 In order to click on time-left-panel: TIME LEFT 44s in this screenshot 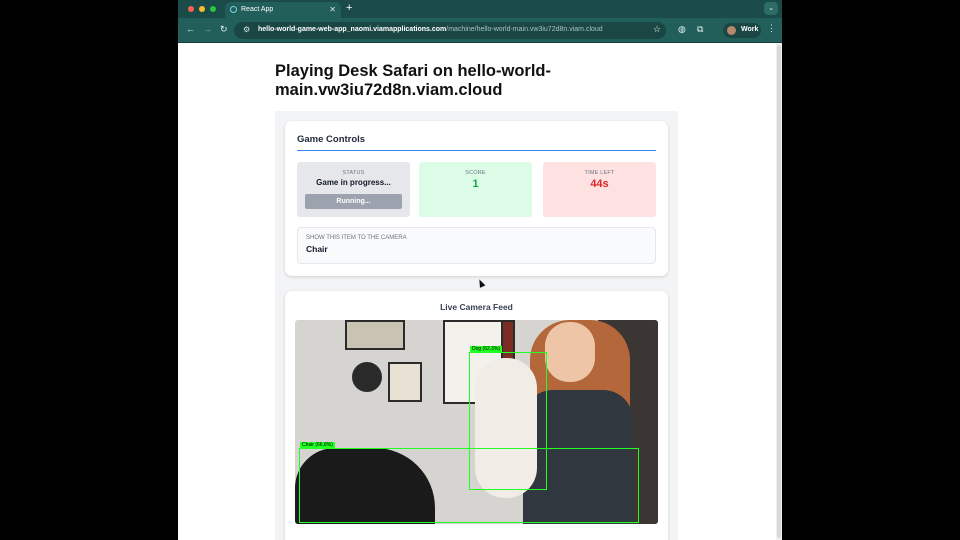, I will do `click(599, 189)`.